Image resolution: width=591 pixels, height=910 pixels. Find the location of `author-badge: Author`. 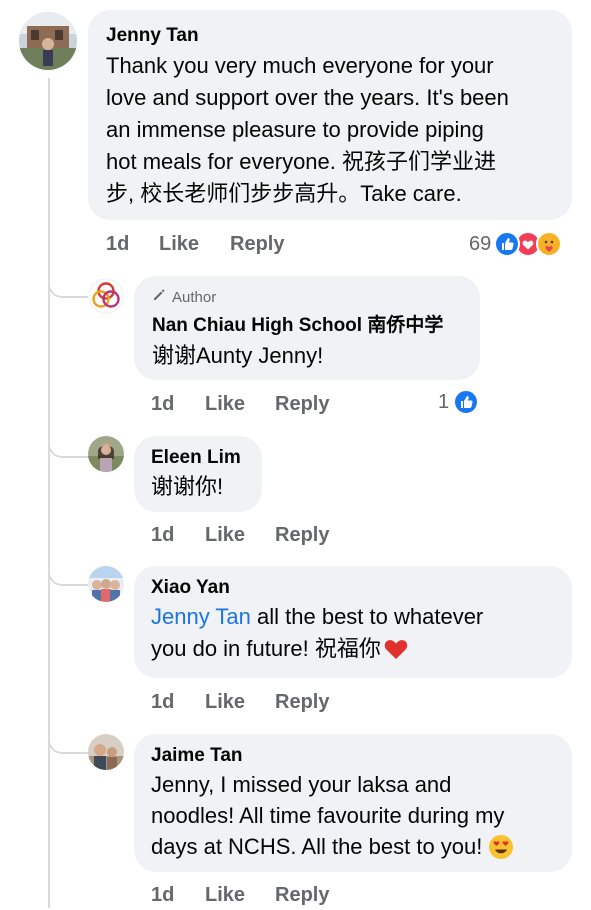

author-badge: Author is located at coordinates (307, 298).